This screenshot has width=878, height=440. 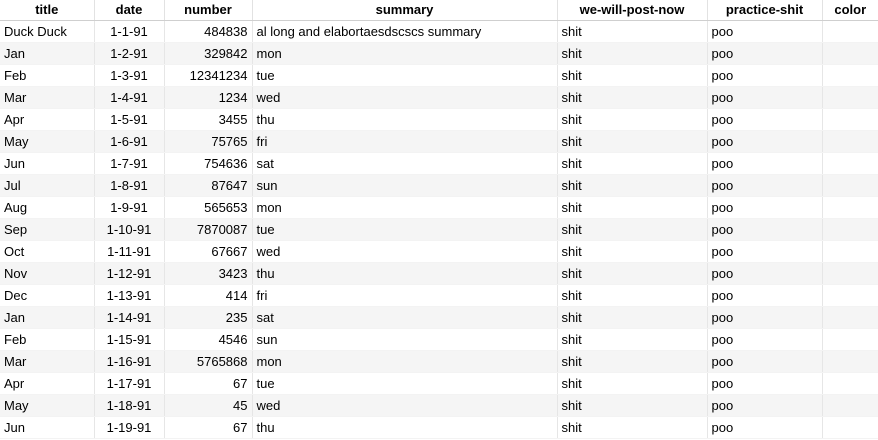 I want to click on cell-number: 75765, so click(x=208, y=141).